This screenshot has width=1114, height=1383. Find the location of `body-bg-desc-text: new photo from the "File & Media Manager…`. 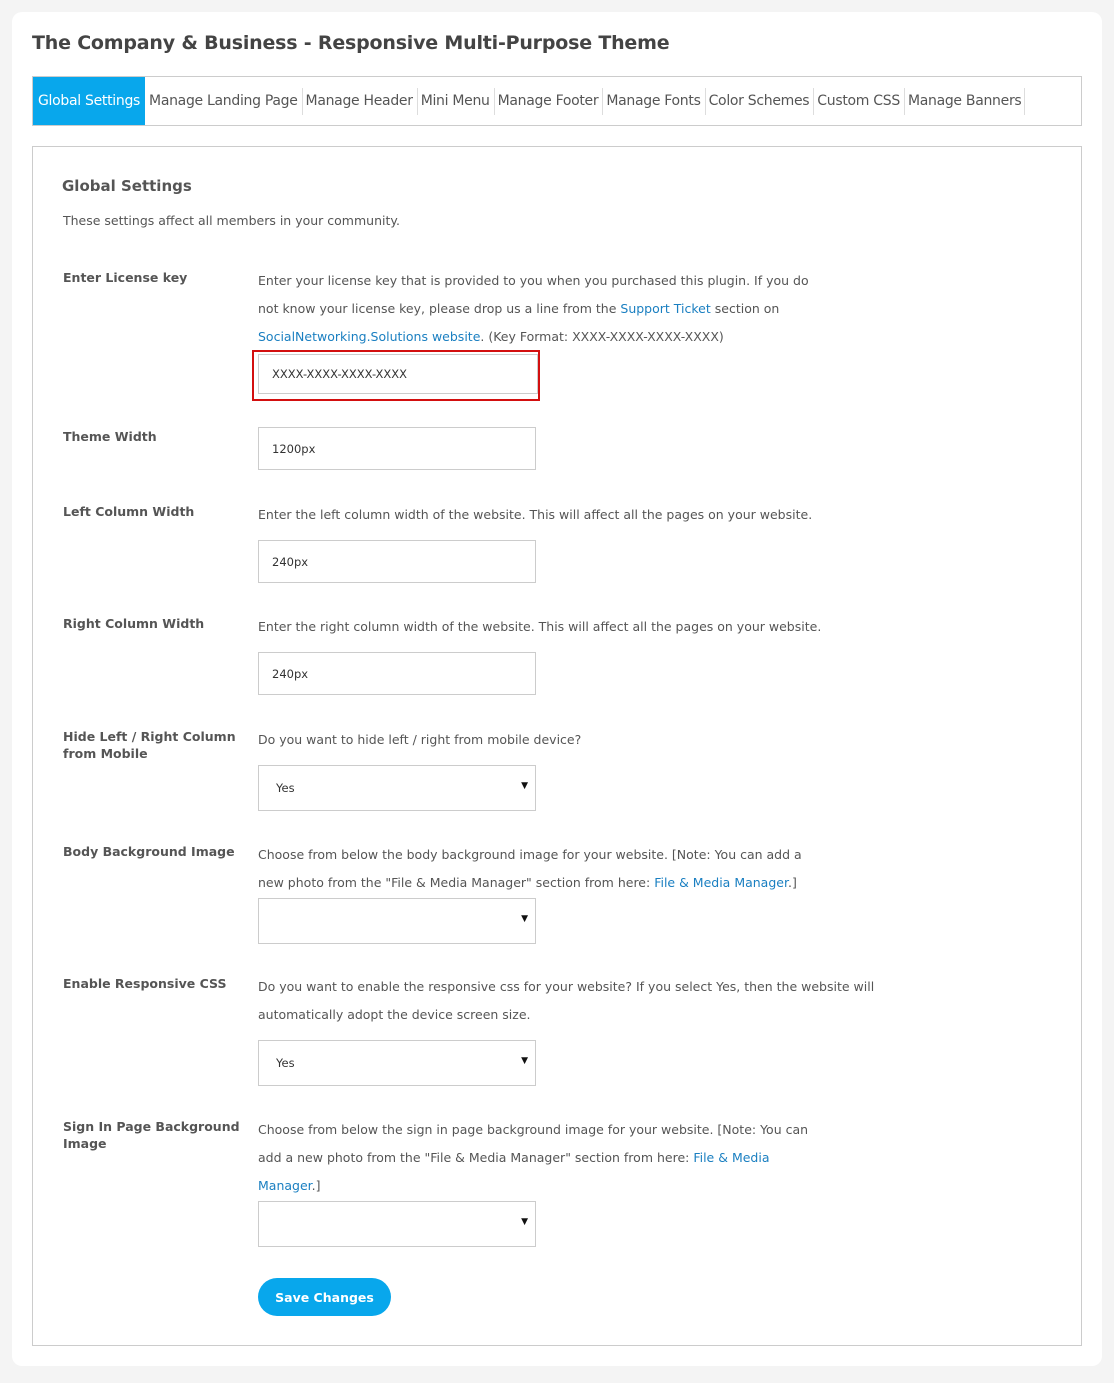

body-bg-desc-text: new photo from the "File & Media Manager… is located at coordinates (456, 882).